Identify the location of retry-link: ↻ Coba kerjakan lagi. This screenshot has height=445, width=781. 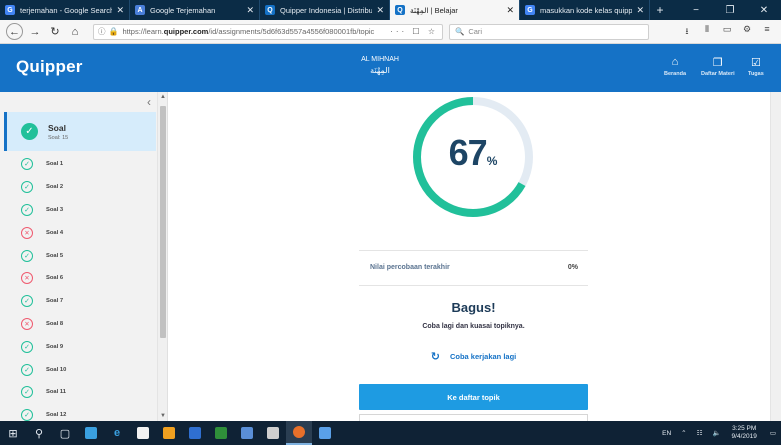
(473, 356).